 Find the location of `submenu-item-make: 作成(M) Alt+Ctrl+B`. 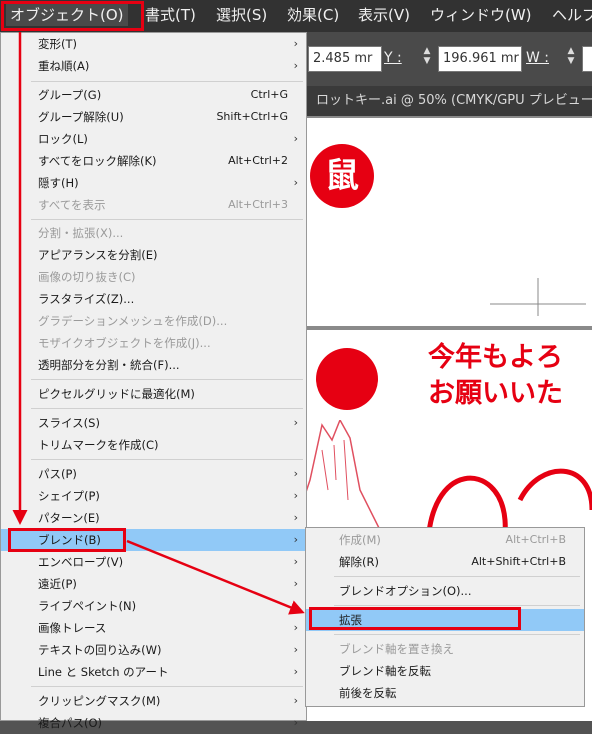

submenu-item-make: 作成(M) Alt+Ctrl+B is located at coordinates (445, 540).